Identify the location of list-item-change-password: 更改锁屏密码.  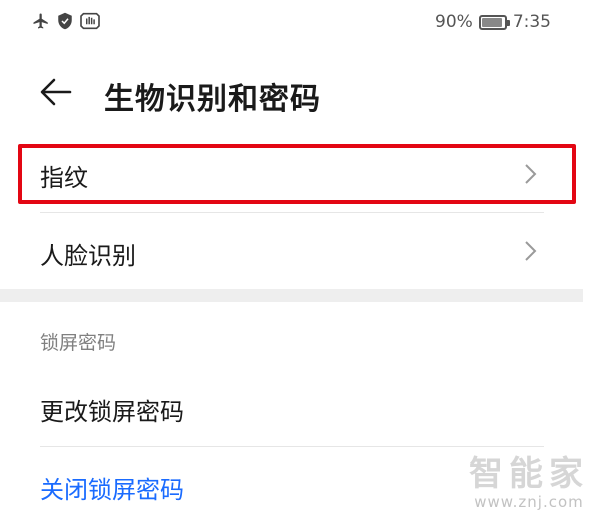
(299, 409).